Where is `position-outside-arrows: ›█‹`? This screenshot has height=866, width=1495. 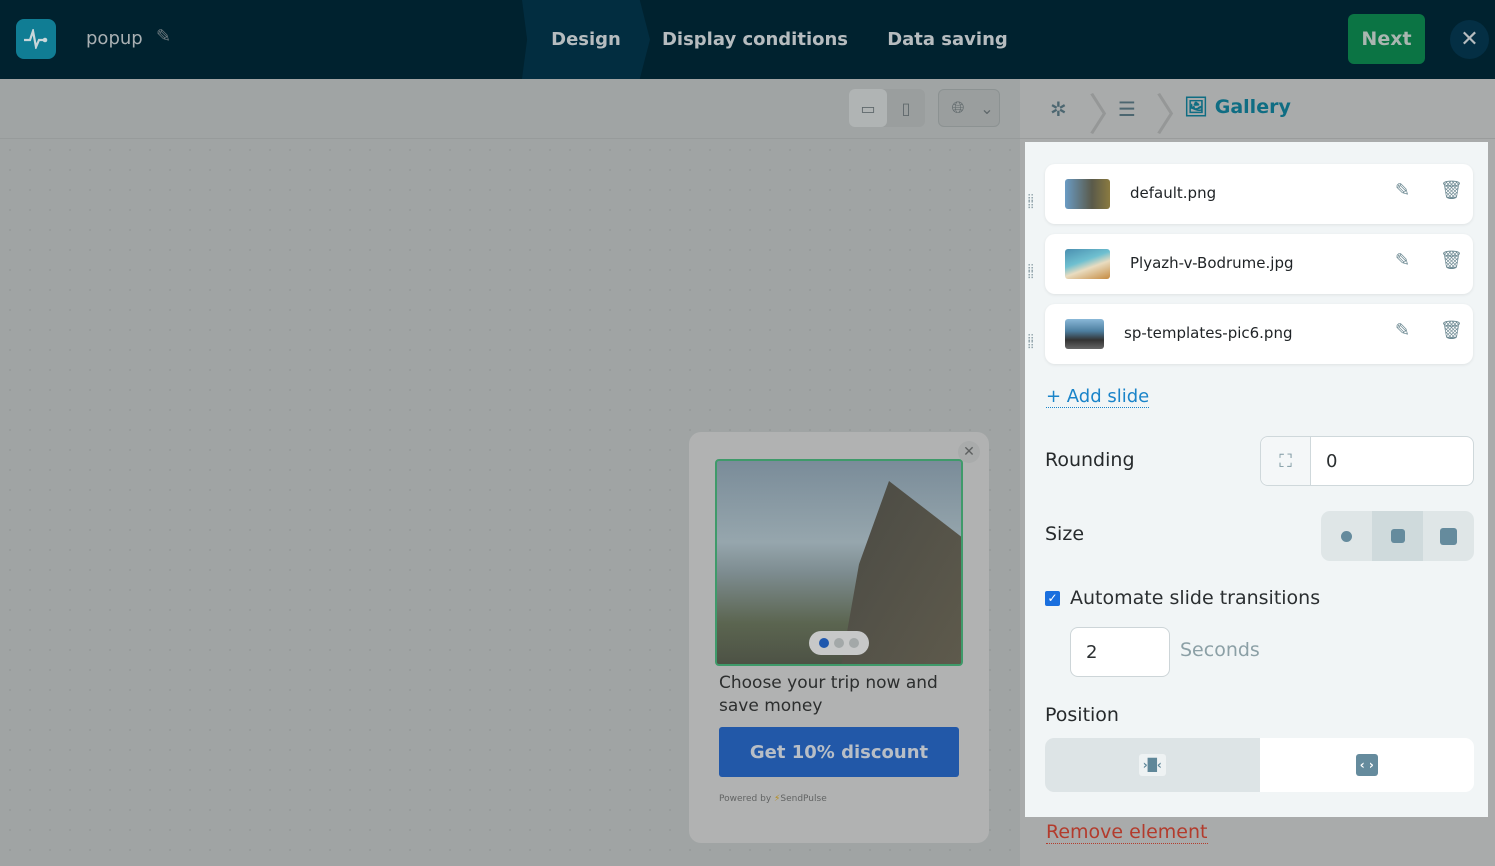
position-outside-arrows: ›█‹ is located at coordinates (1152, 765).